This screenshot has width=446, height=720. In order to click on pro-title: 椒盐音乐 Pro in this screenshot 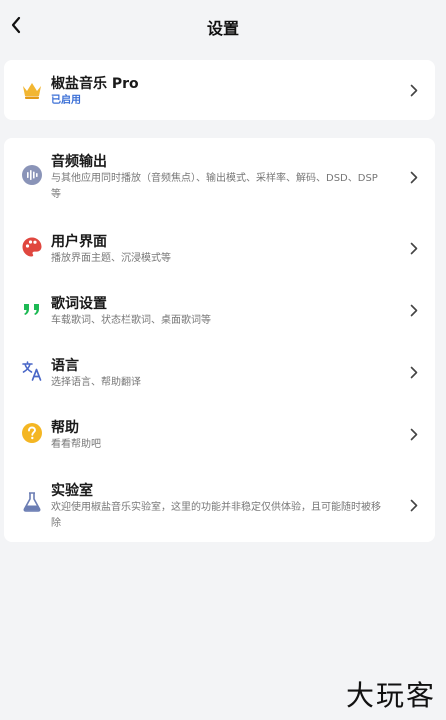, I will do `click(95, 84)`.